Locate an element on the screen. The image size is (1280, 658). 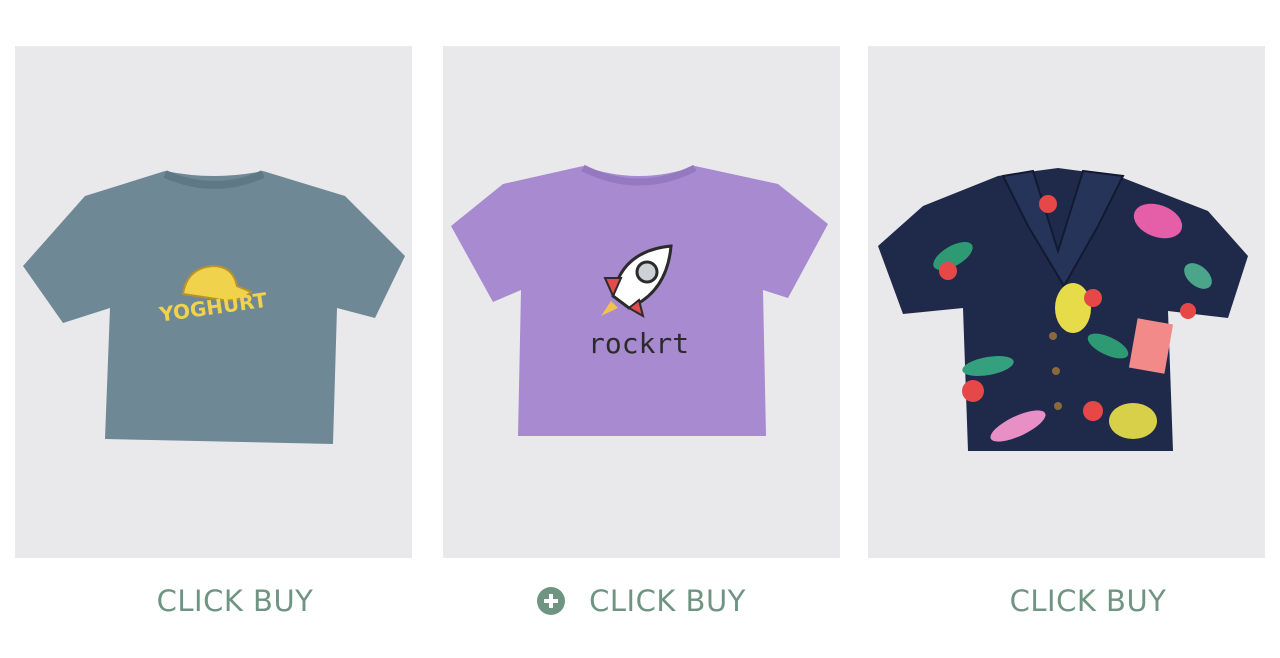
product-image-rocket-tee: rockrt is located at coordinates (639, 300).